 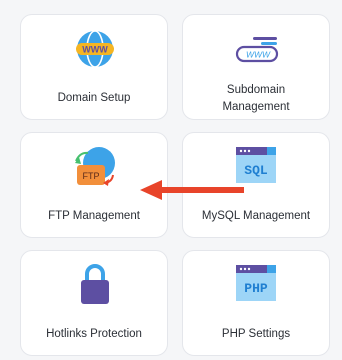 I want to click on ftp-management-label: FTP Management, so click(x=94, y=216).